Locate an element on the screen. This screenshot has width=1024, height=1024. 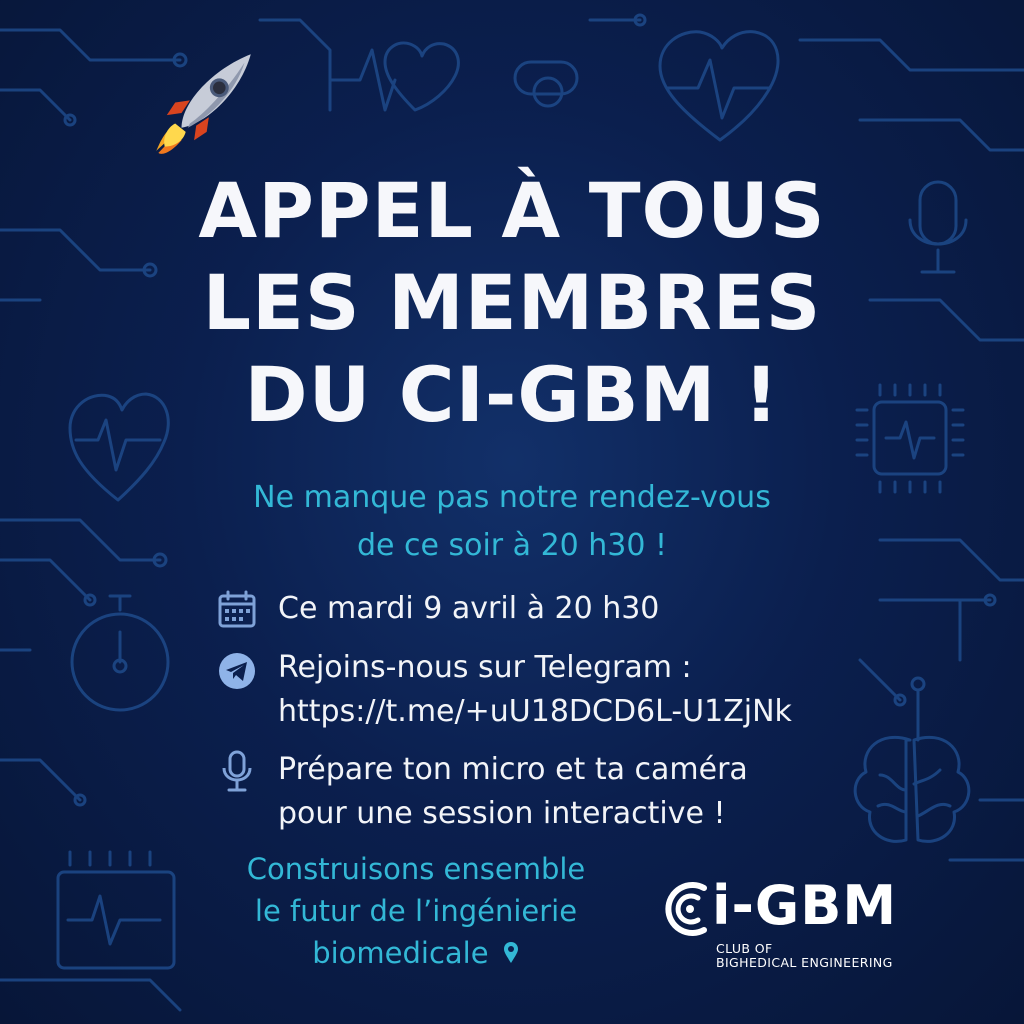
location-pin-icon is located at coordinates (510, 952).